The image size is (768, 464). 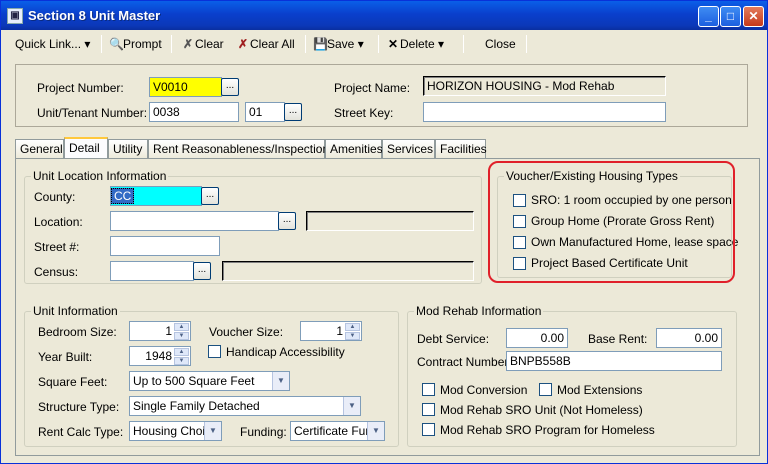 I want to click on close-label: Close, so click(x=500, y=44).